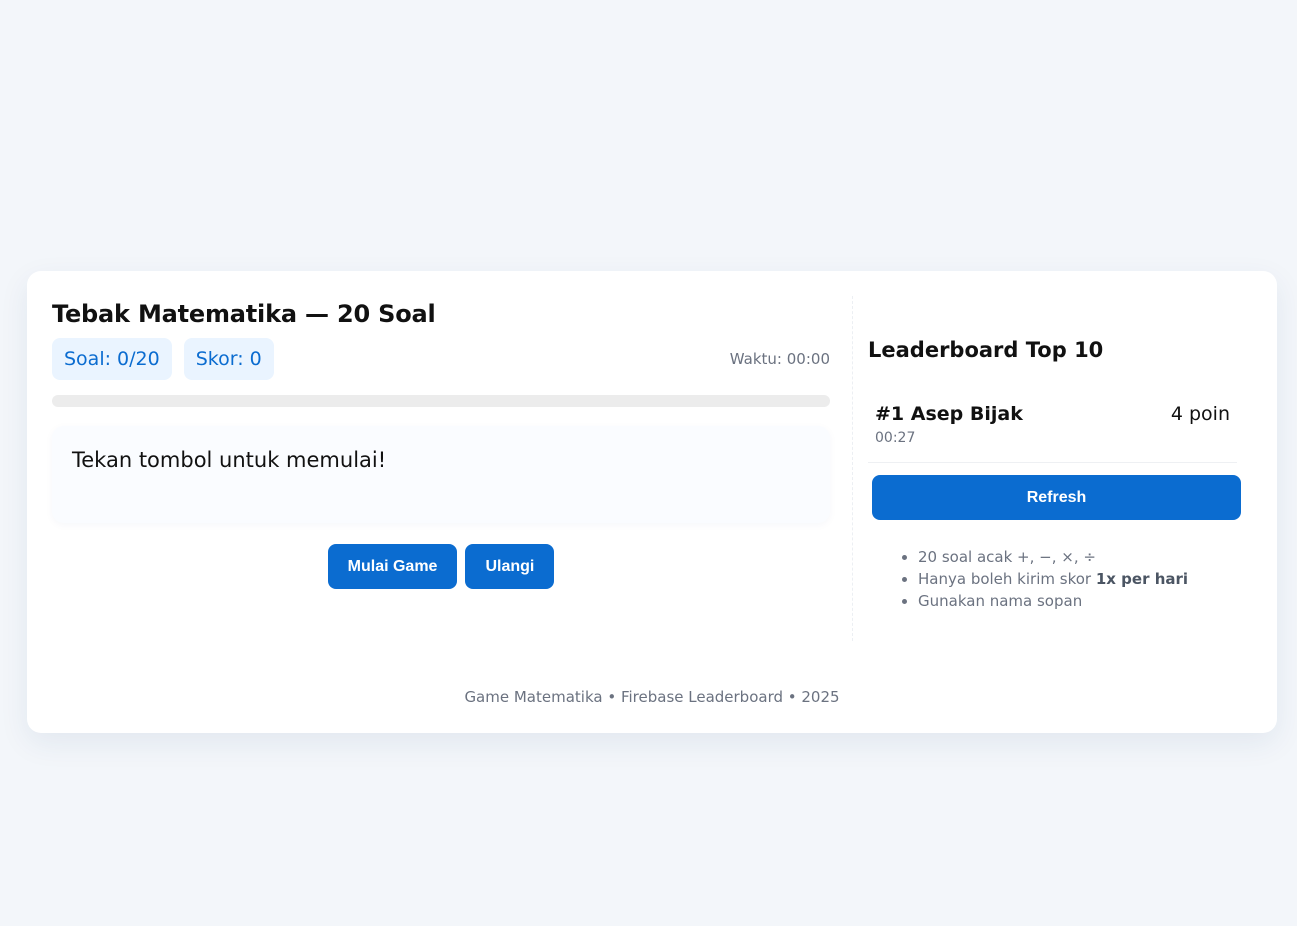  What do you see at coordinates (244, 314) in the screenshot?
I see `page-title: Tebak Matematika — 20 Soal` at bounding box center [244, 314].